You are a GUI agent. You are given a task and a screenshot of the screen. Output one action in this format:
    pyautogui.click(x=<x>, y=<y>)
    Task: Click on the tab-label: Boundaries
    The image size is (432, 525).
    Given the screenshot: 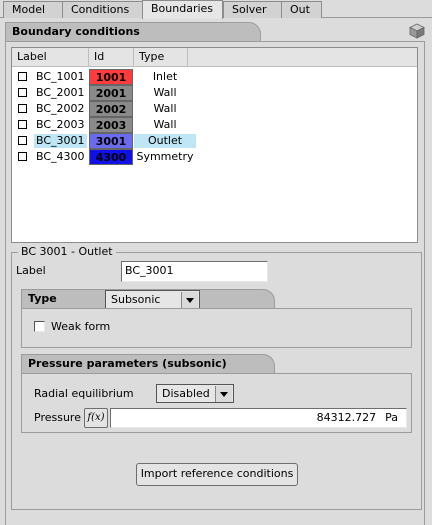 What is the action you would take?
    pyautogui.click(x=182, y=8)
    